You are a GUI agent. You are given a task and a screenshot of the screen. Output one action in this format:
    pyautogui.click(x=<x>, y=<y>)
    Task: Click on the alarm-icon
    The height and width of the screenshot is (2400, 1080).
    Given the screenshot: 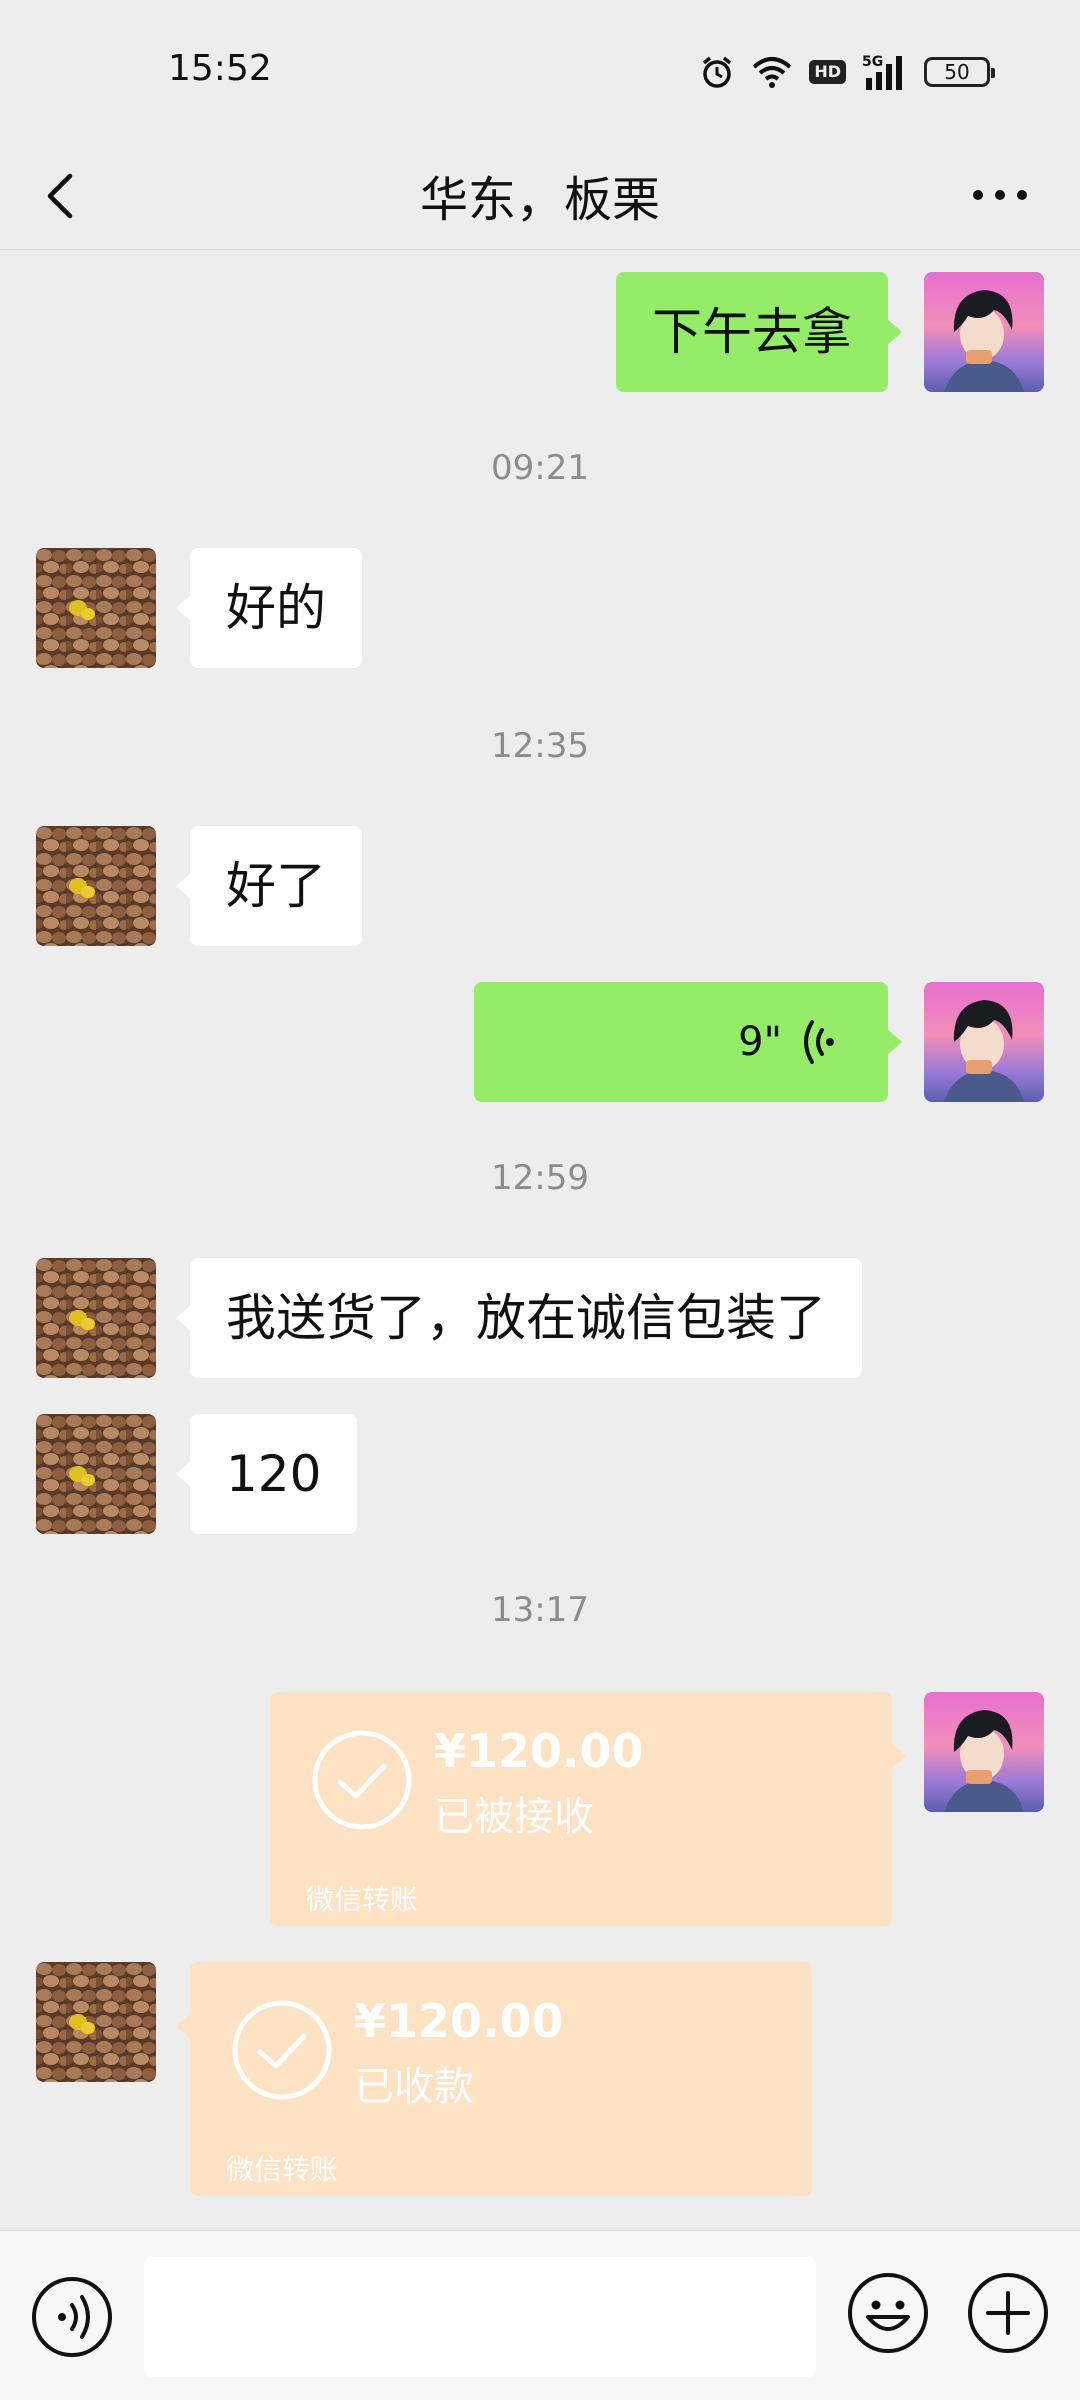 What is the action you would take?
    pyautogui.click(x=717, y=72)
    